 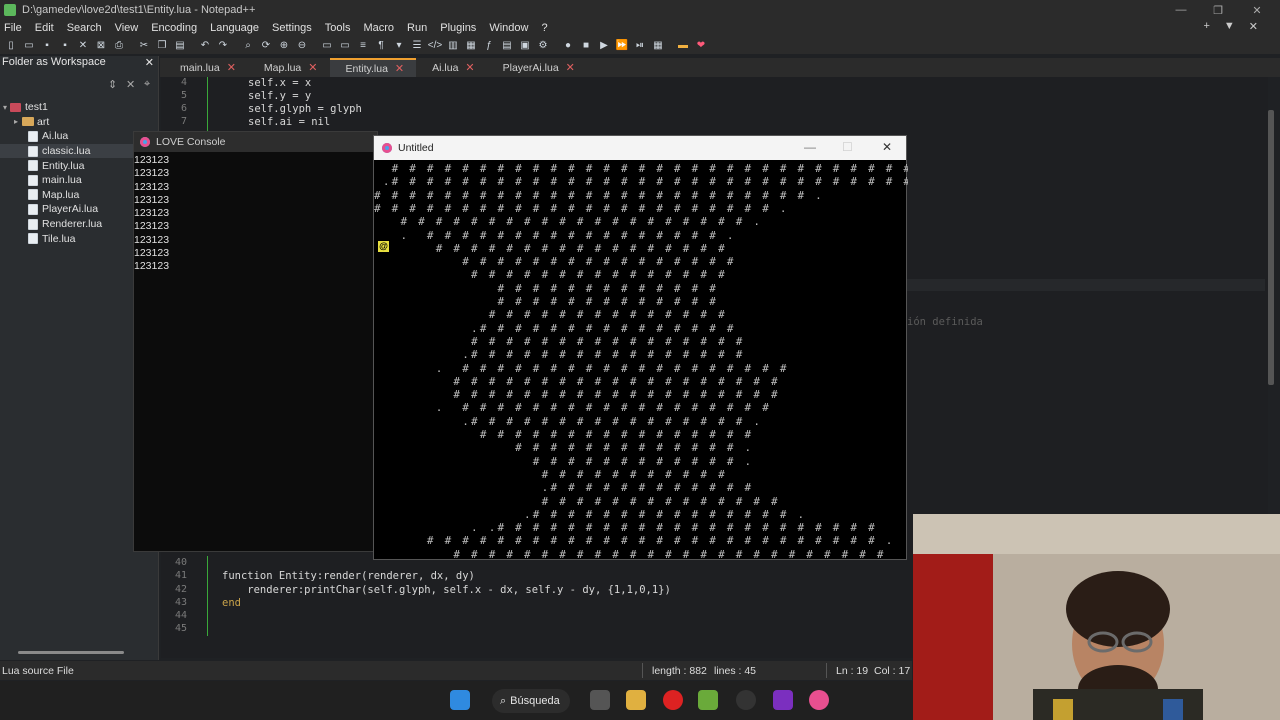 What do you see at coordinates (84, 28) in the screenshot?
I see `menu-search: Search` at bounding box center [84, 28].